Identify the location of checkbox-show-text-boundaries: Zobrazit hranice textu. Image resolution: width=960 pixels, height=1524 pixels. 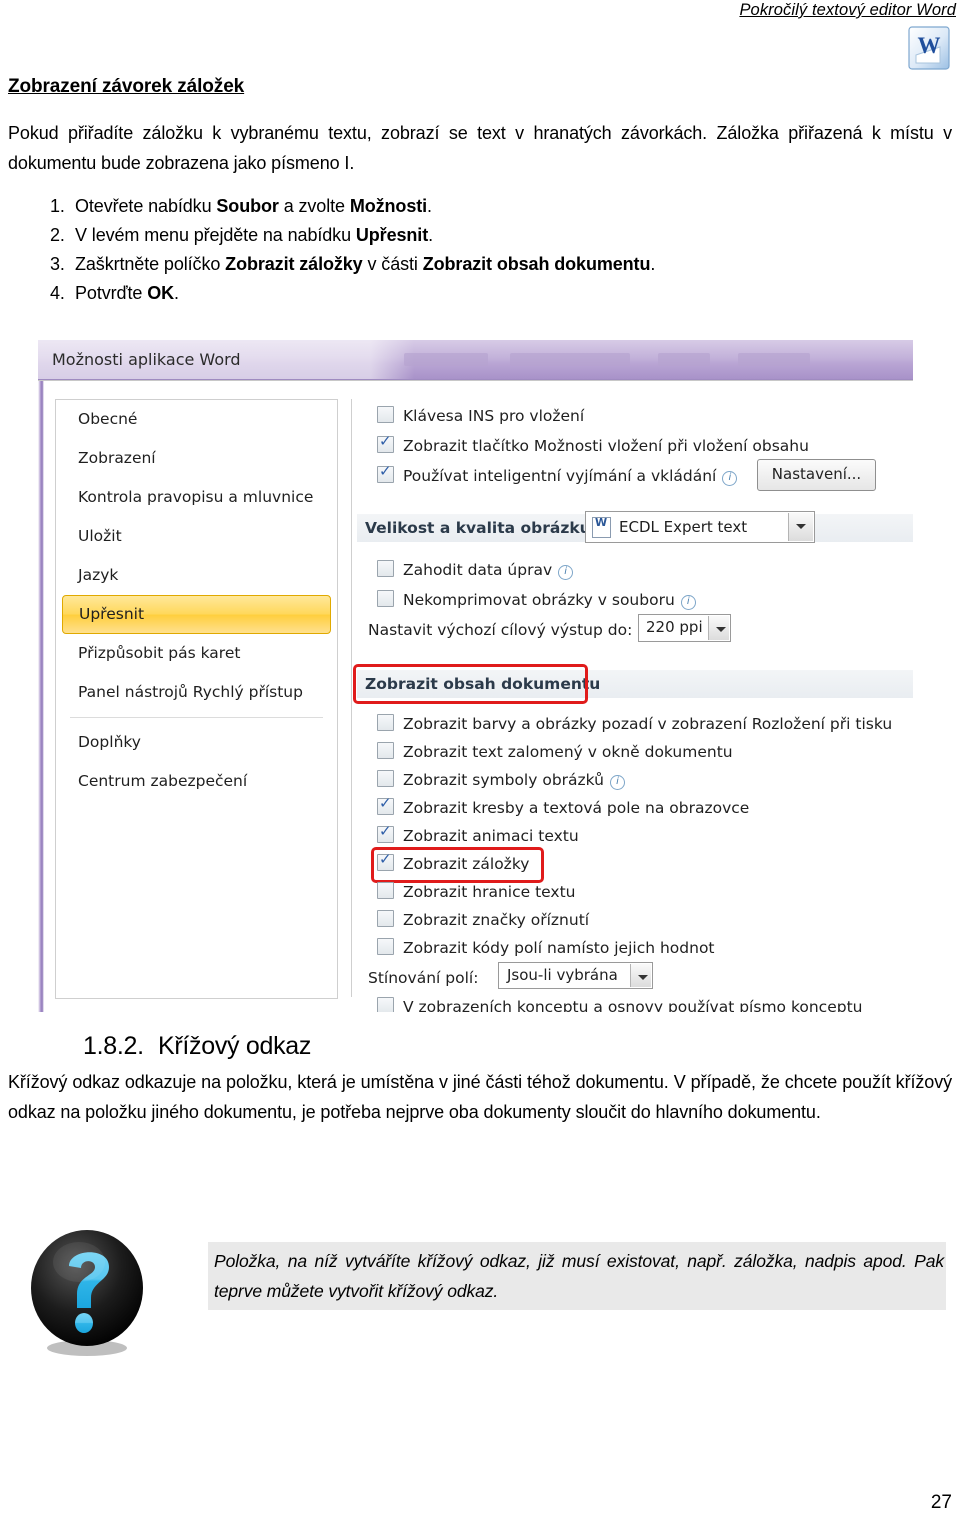
(476, 891).